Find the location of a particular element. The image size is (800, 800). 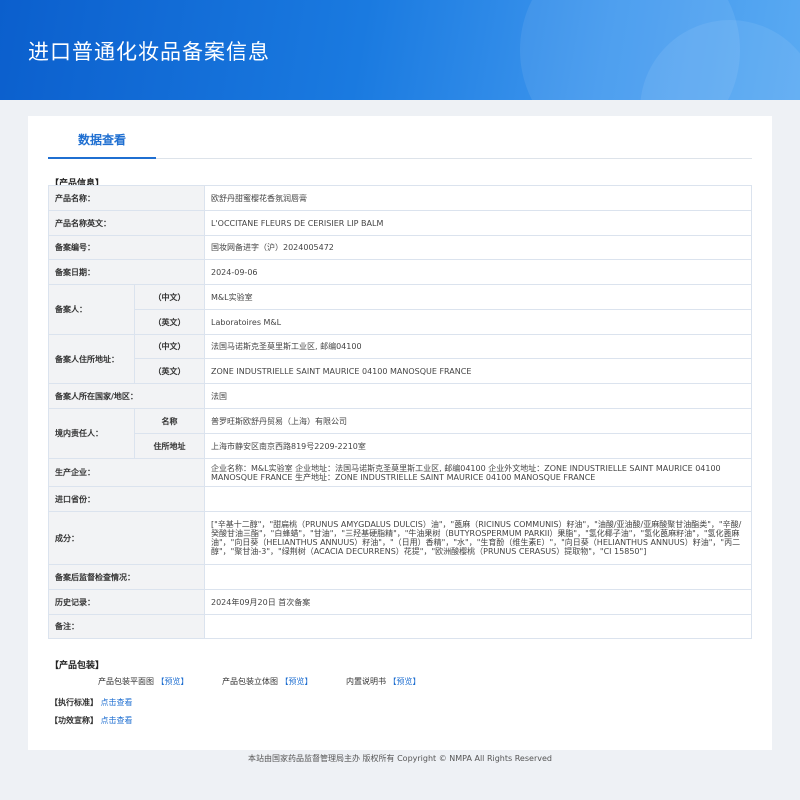

table-row: 境内责任人： 名称 普罗旺斯欧舒丹贸易（上海）有限公司 is located at coordinates (400, 433).